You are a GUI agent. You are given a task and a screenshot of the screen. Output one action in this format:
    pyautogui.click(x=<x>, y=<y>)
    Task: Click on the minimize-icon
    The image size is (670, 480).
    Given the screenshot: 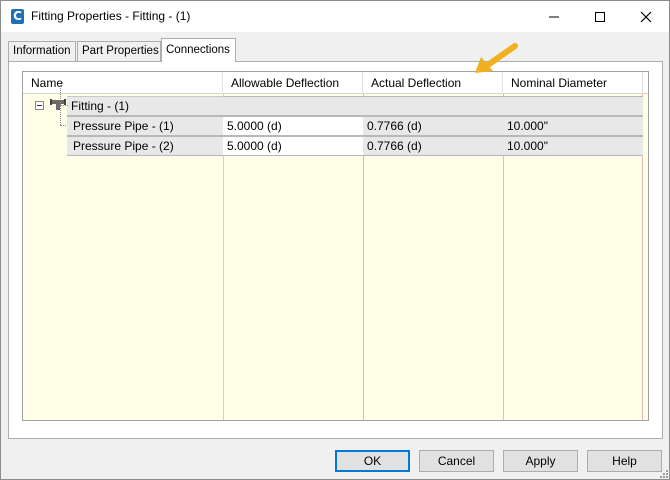 What is the action you would take?
    pyautogui.click(x=554, y=17)
    